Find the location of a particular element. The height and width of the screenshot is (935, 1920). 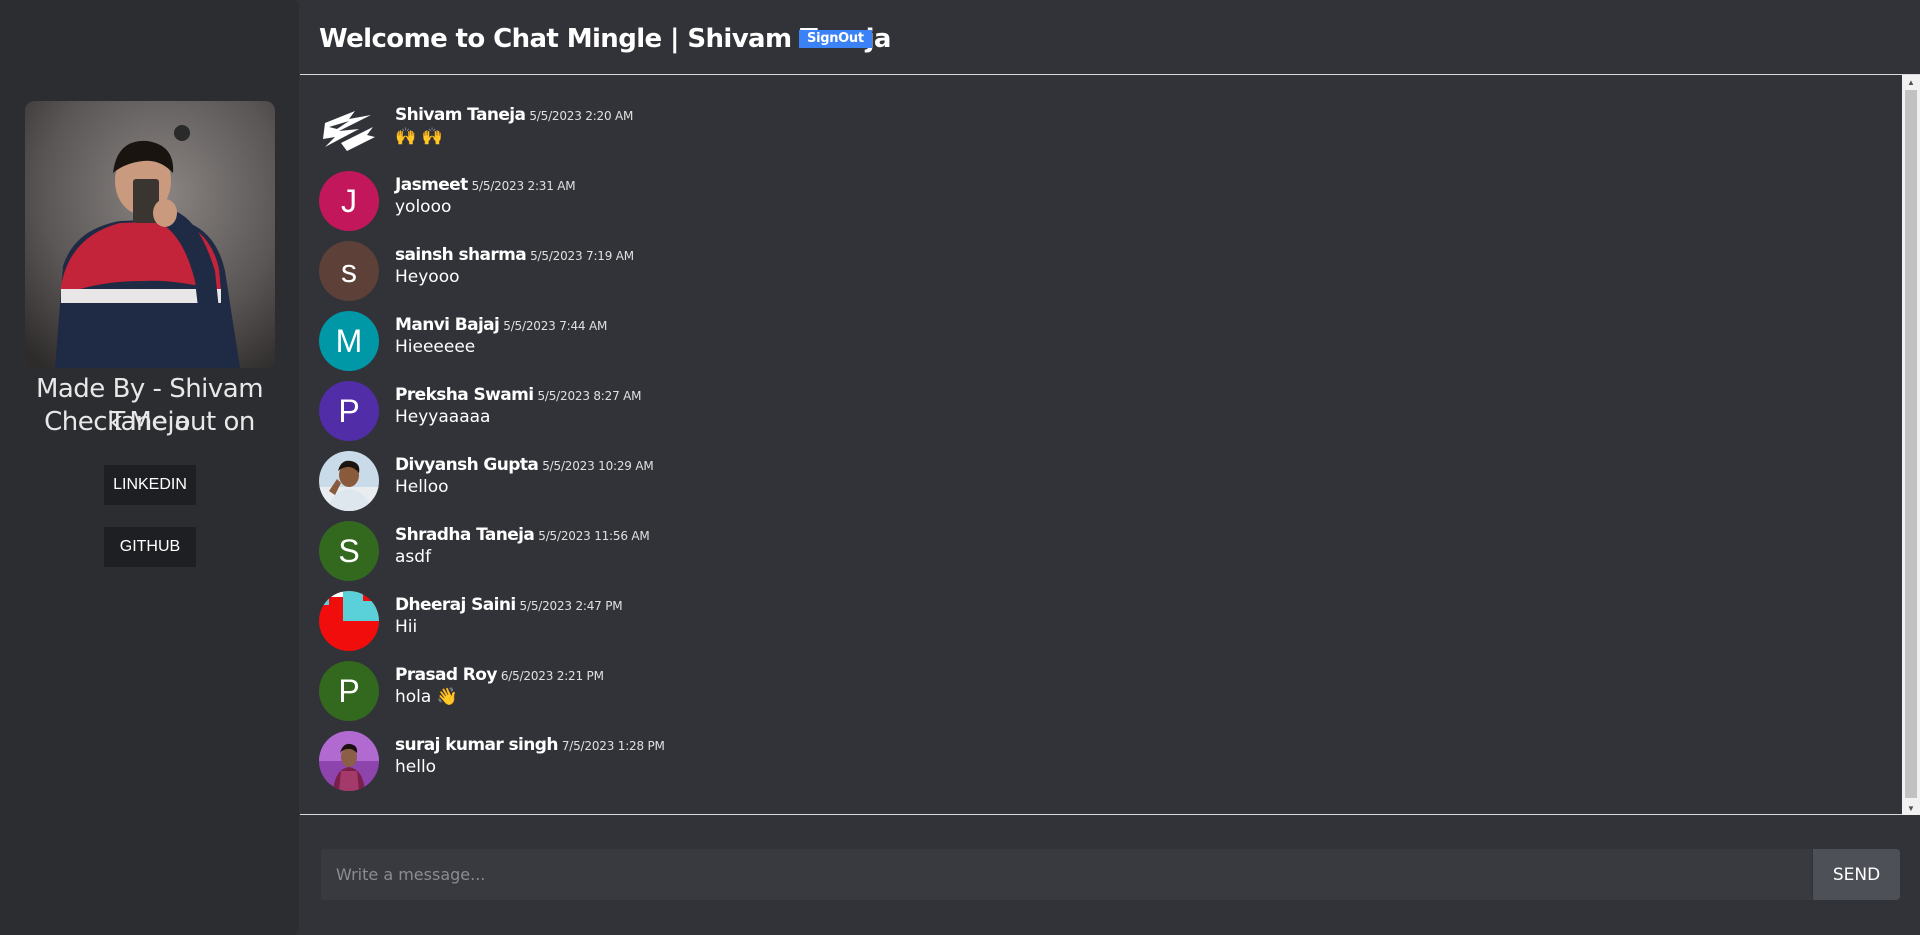

avatar: S is located at coordinates (349, 551).